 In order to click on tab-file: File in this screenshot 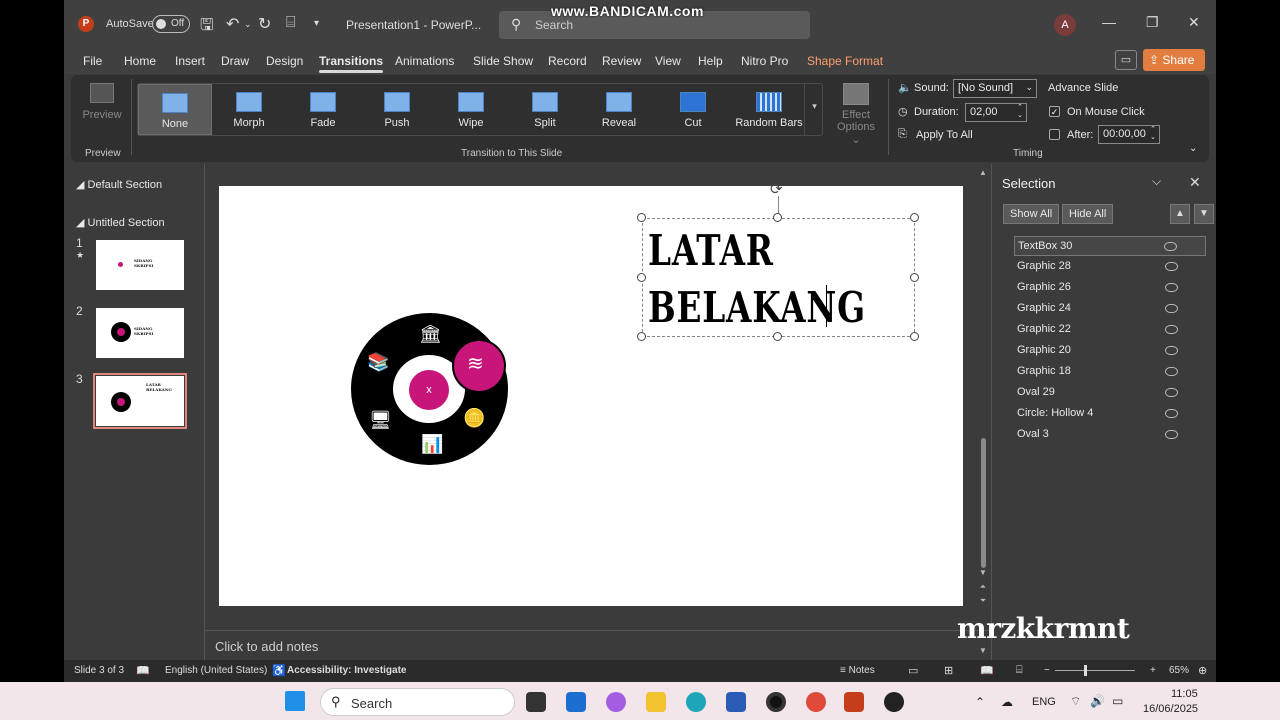, I will do `click(92, 61)`.